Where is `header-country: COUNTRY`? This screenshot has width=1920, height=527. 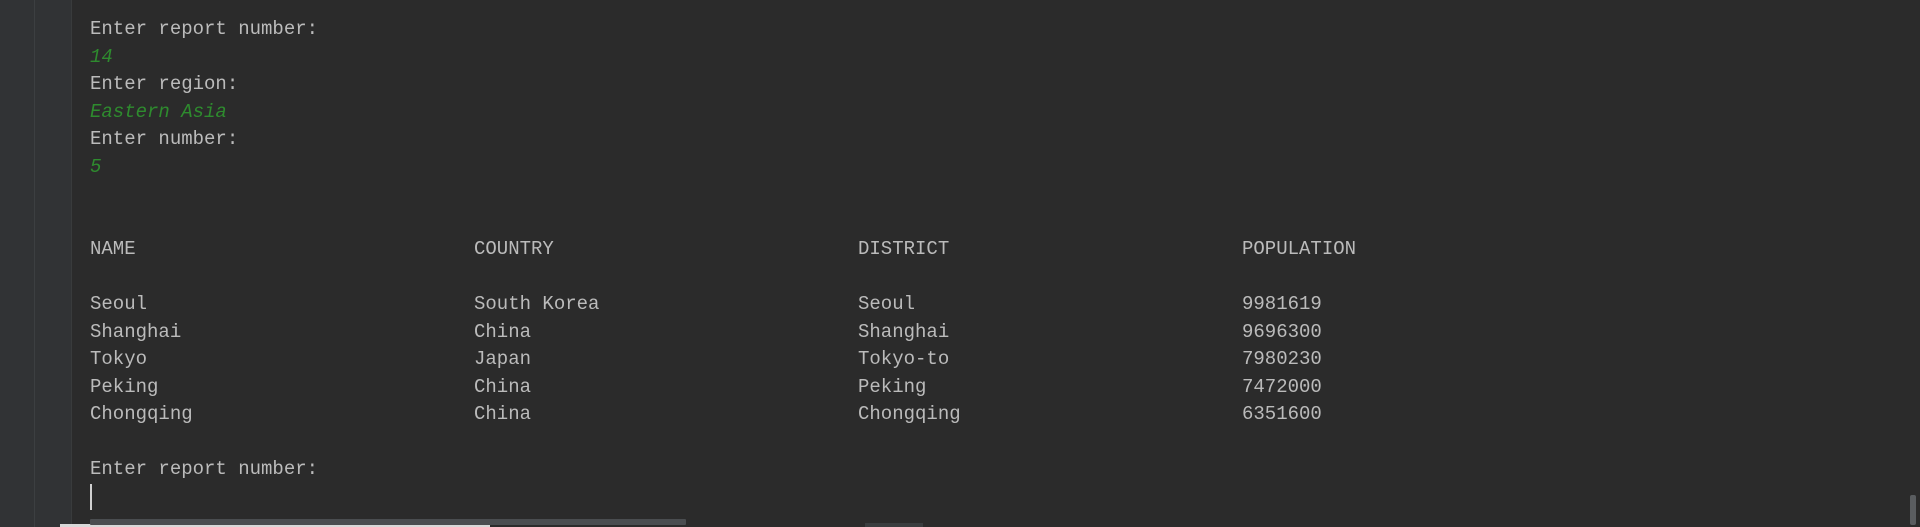 header-country: COUNTRY is located at coordinates (514, 249).